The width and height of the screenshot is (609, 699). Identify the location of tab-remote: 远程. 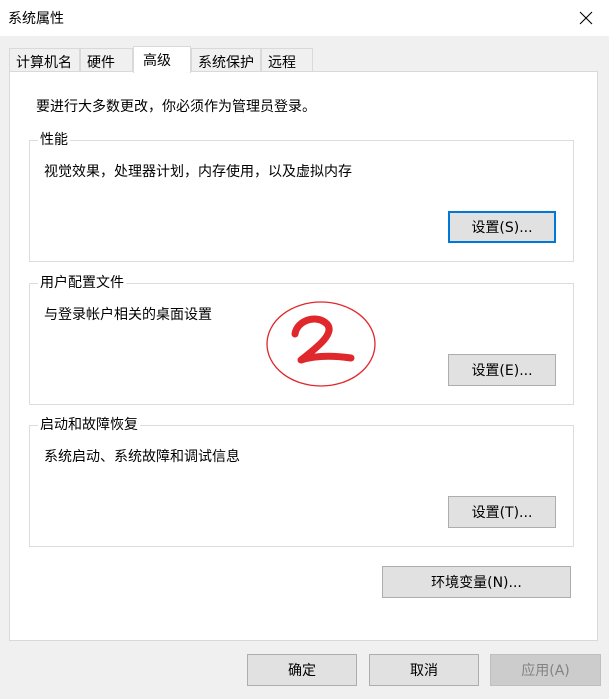
(287, 60).